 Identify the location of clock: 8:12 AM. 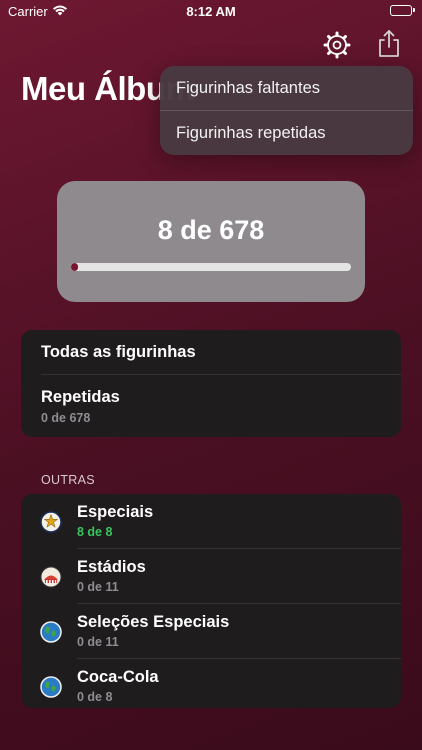
(211, 11).